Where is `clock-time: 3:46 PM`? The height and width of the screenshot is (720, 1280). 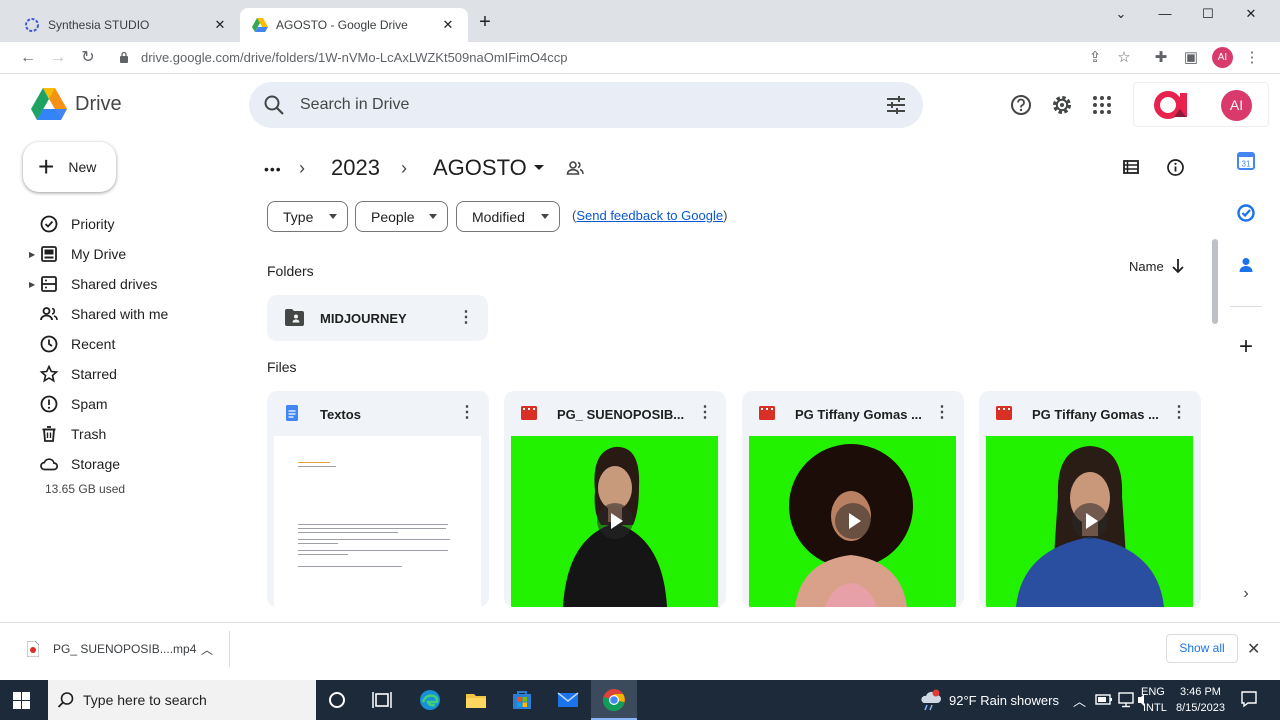
clock-time: 3:46 PM is located at coordinates (1200, 692).